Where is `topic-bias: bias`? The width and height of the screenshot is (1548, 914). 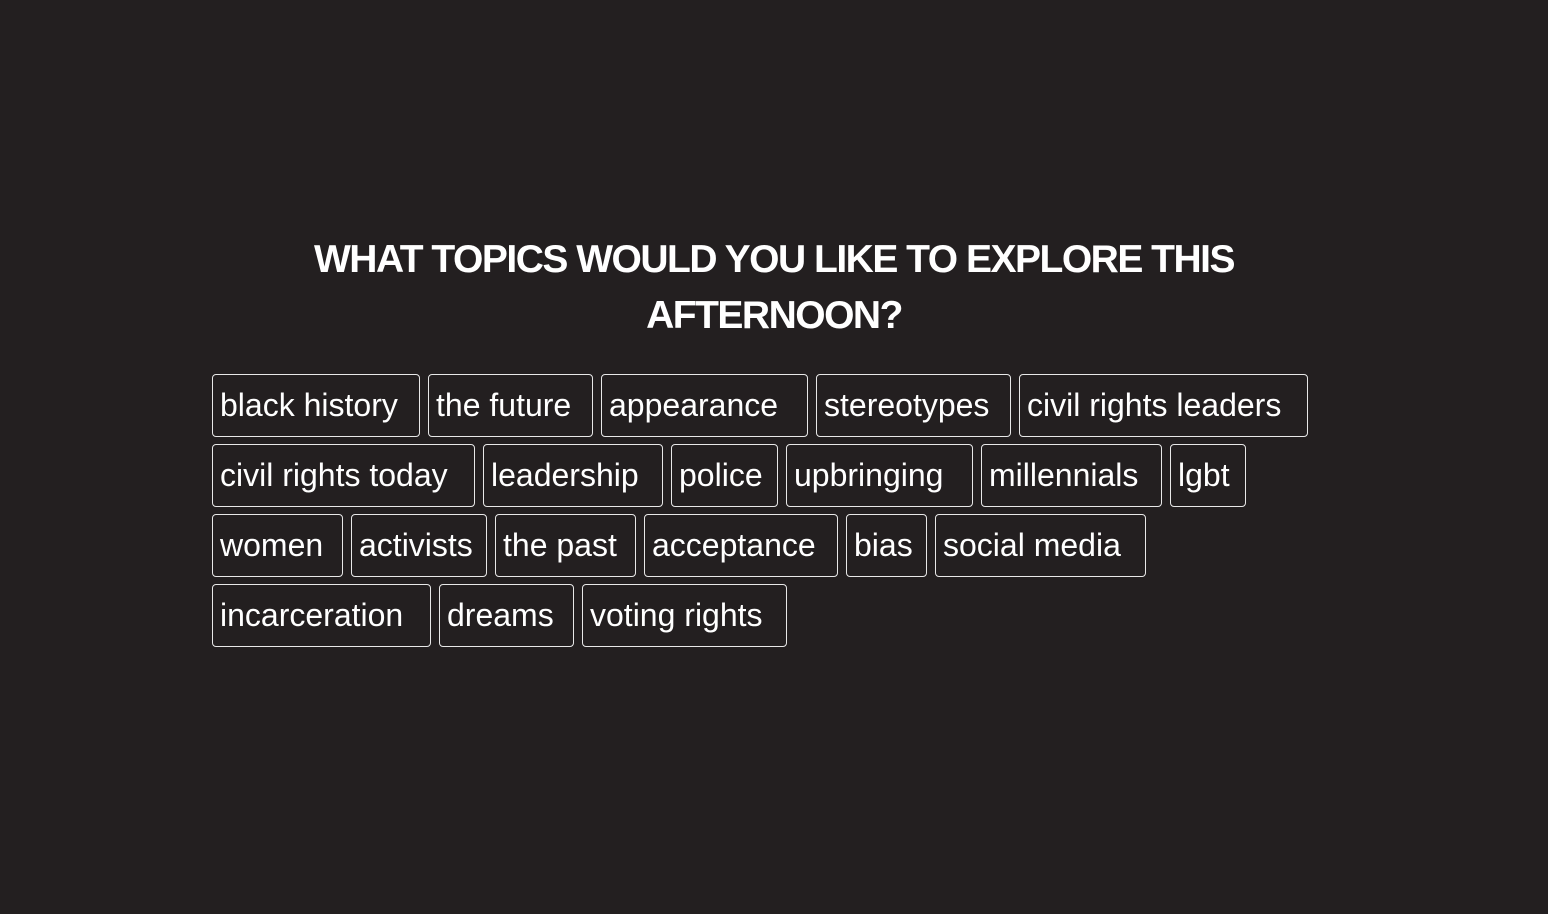
topic-bias: bias is located at coordinates (886, 545).